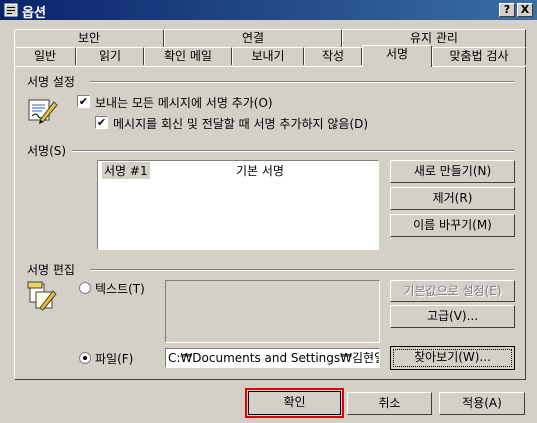 This screenshot has height=423, width=537. Describe the element at coordinates (51, 82) in the screenshot. I see `signature-settings-heading: 서명 설정` at that location.